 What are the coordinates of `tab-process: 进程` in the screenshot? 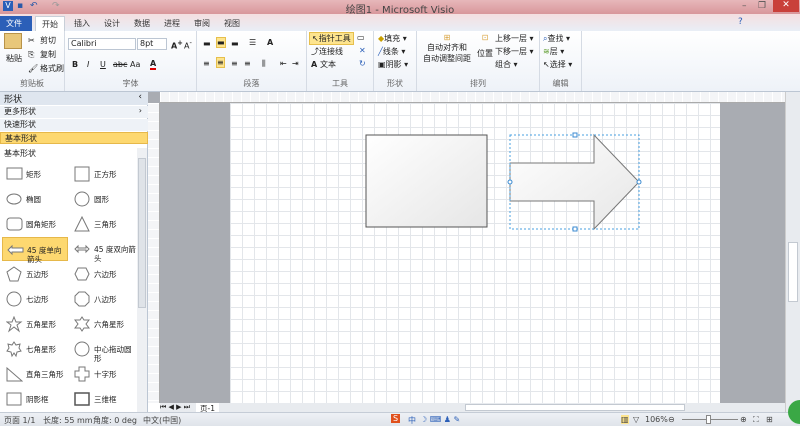 It's located at (172, 23).